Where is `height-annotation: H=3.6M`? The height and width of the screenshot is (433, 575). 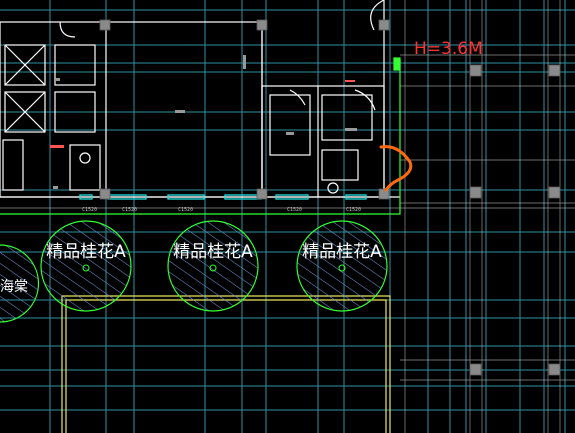 height-annotation: H=3.6M is located at coordinates (448, 49).